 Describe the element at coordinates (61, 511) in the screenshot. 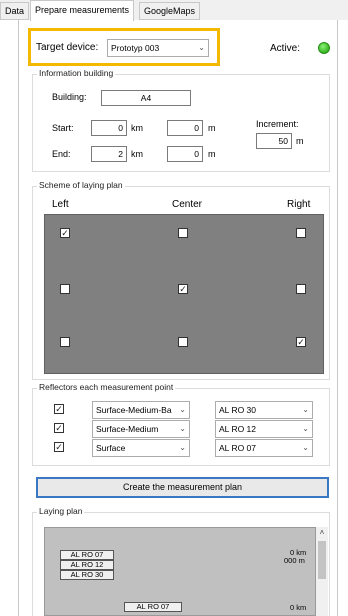

I see `laying-plan-title: Laying plan` at that location.